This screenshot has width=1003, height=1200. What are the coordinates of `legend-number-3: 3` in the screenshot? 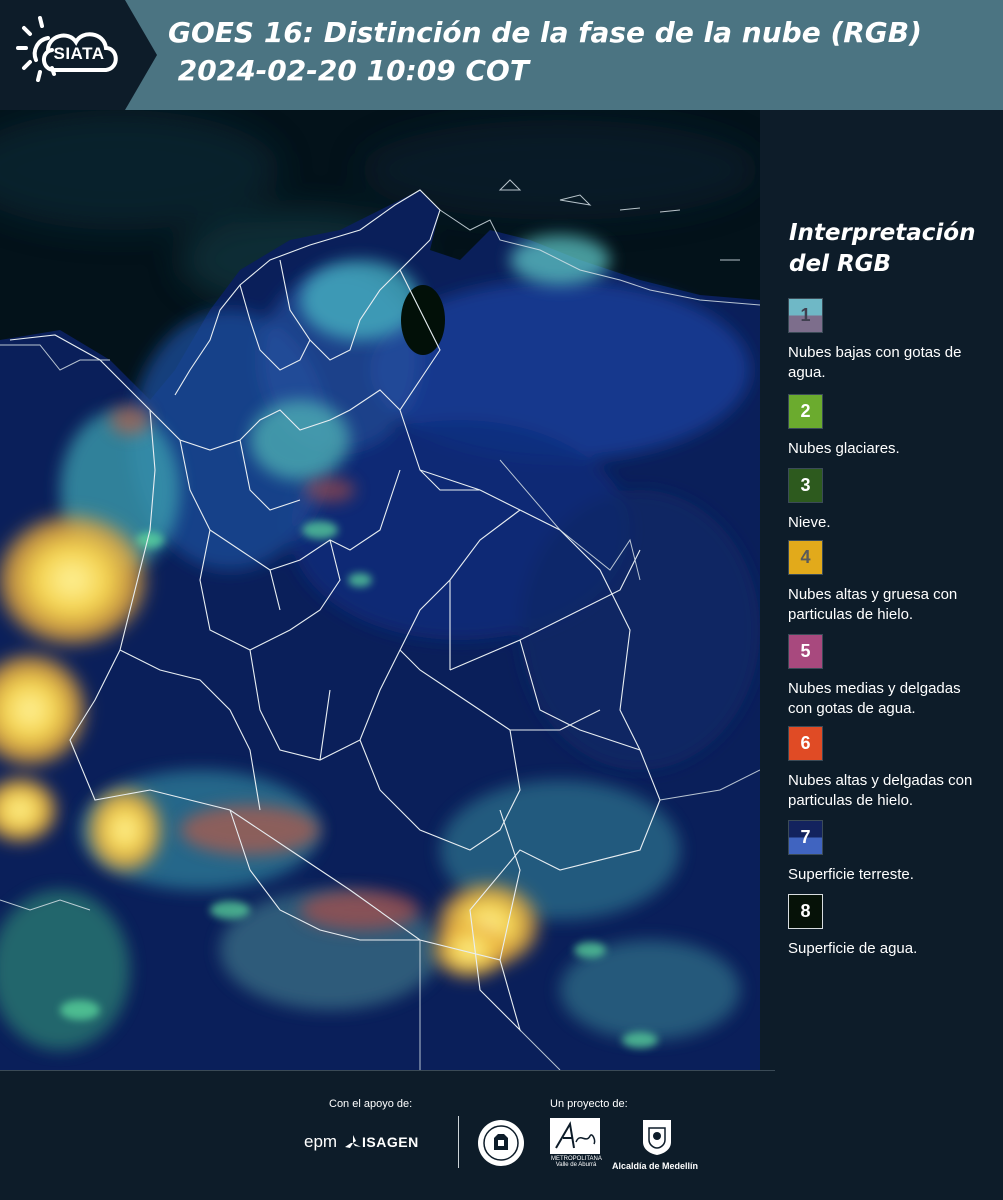 It's located at (805, 485).